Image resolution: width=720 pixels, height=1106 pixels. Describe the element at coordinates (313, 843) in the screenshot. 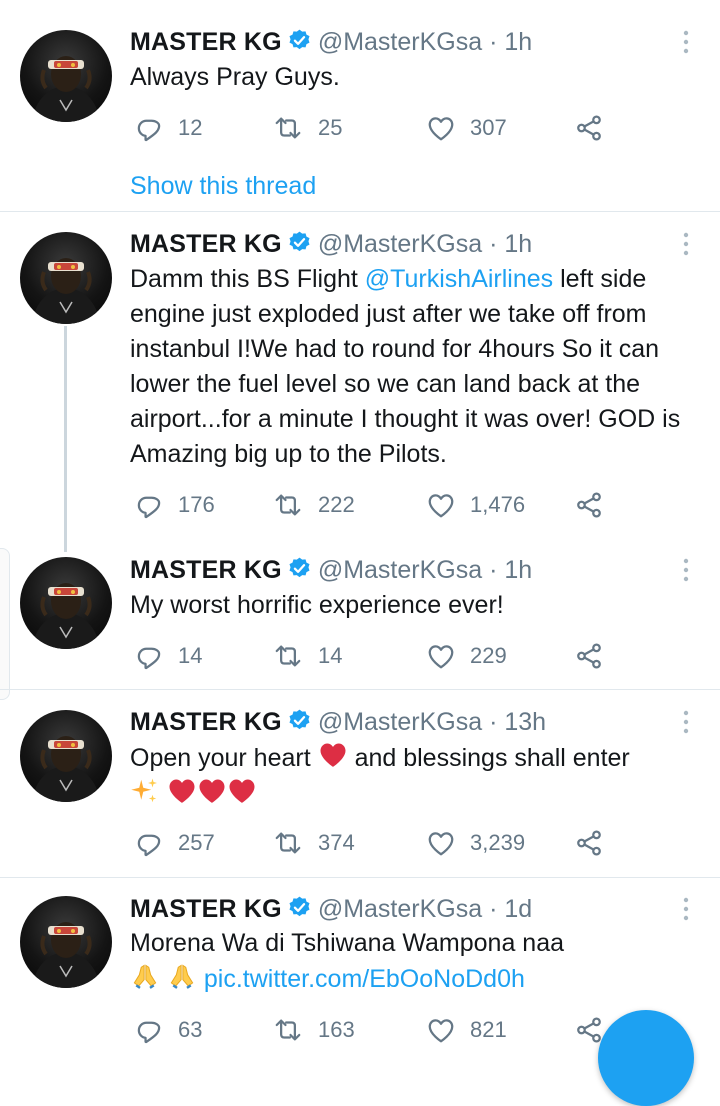

I see `retweet-button: 374` at that location.